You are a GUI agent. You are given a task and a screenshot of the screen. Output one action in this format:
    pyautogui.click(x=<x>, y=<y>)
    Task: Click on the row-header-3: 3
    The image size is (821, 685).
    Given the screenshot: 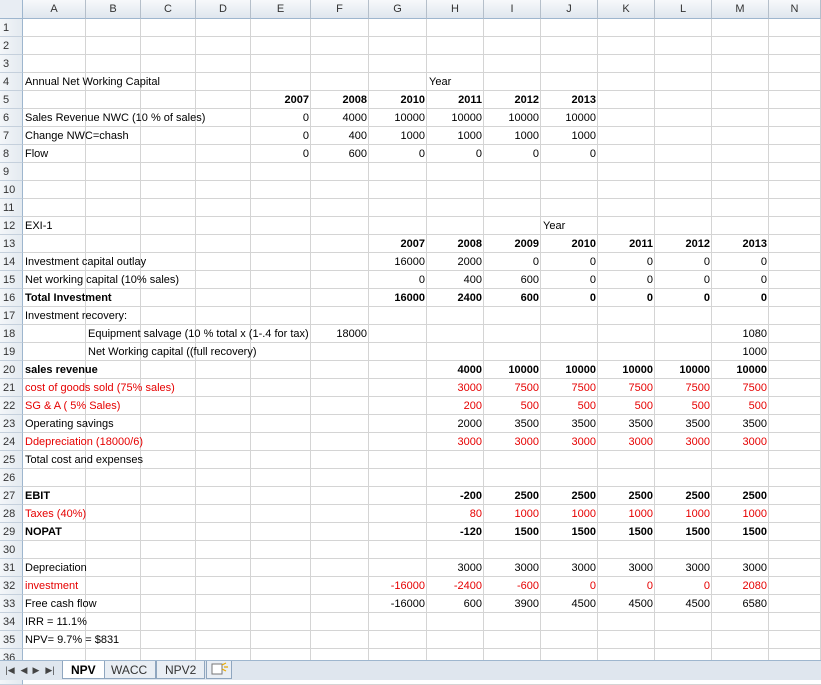 What is the action you would take?
    pyautogui.click(x=11, y=64)
    